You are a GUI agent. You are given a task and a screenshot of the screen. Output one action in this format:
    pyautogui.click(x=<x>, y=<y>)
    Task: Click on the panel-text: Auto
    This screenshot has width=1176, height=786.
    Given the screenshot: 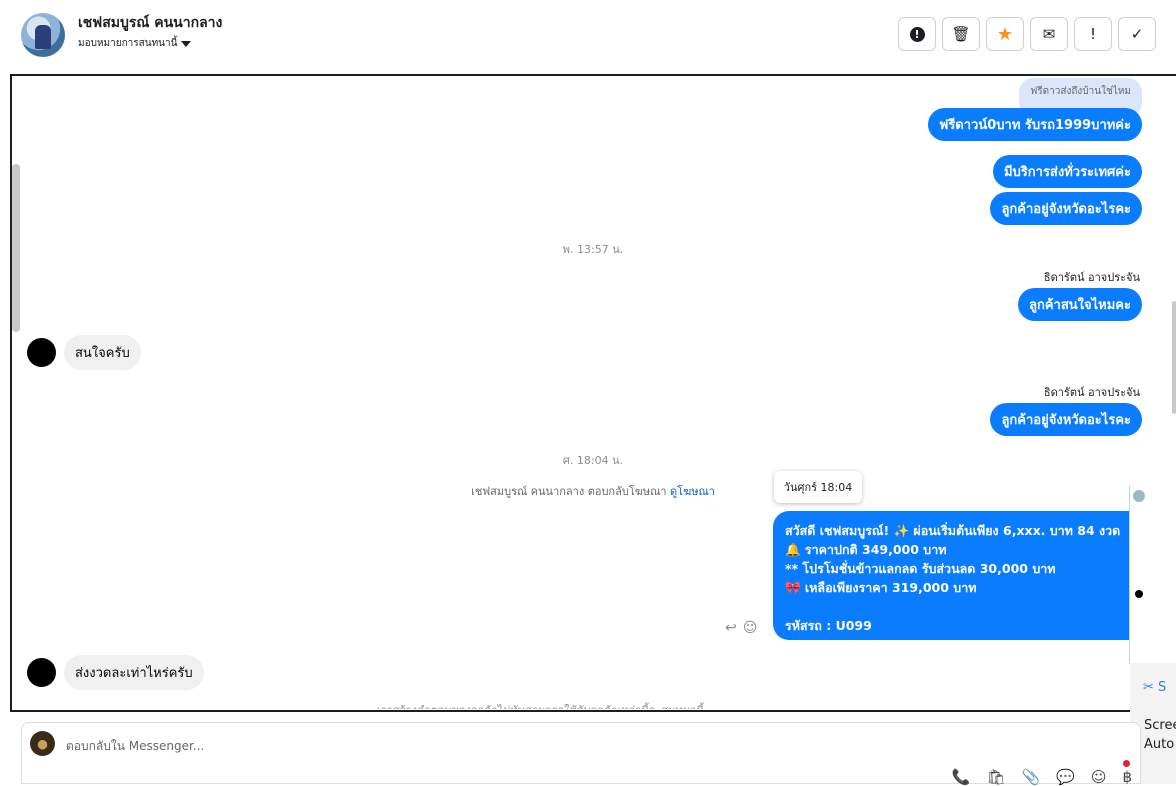 What is the action you would take?
    pyautogui.click(x=1159, y=744)
    